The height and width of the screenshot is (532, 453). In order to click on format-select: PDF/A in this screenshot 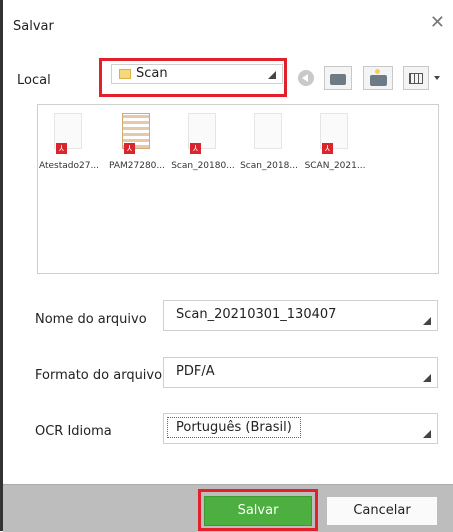, I will do `click(300, 372)`.